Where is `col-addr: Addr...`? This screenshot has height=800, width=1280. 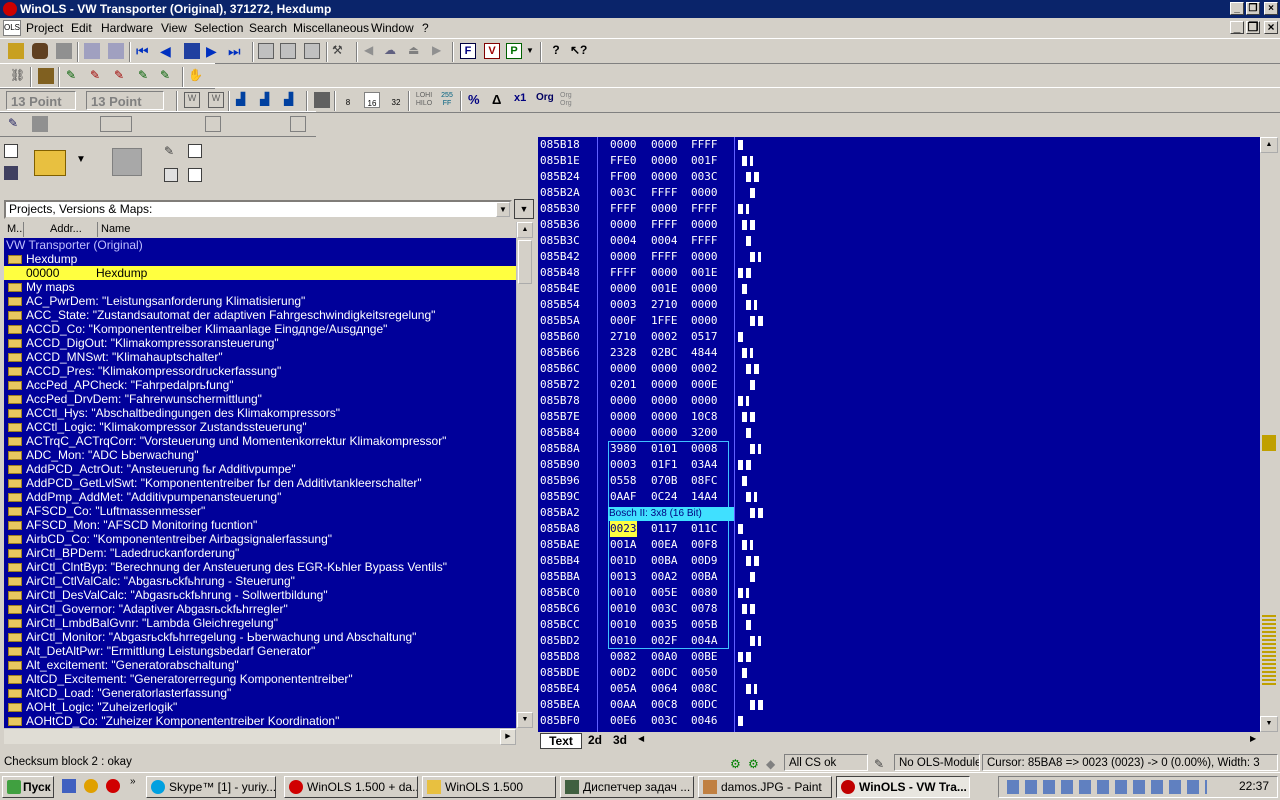
col-addr: Addr... is located at coordinates (61, 229).